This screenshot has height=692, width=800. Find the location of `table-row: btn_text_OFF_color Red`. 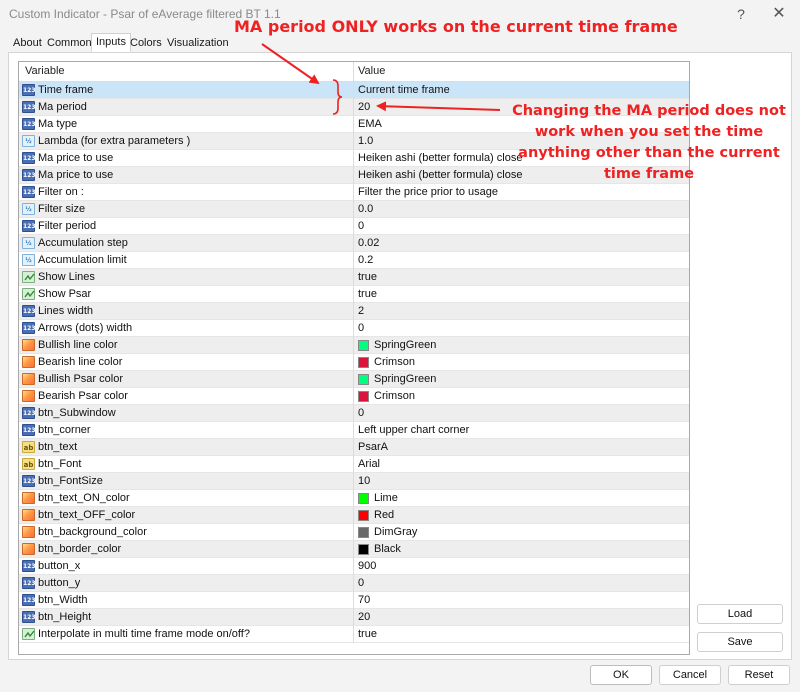

table-row: btn_text_OFF_color Red is located at coordinates (354, 515).